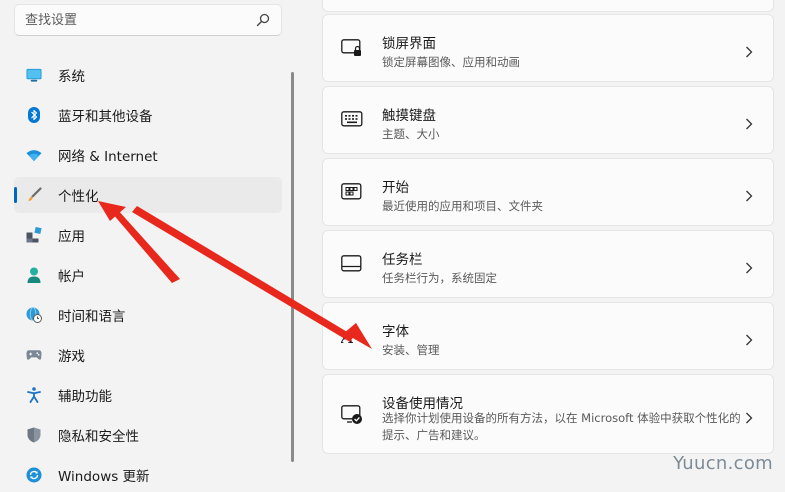  What do you see at coordinates (439, 278) in the screenshot?
I see `card-subtitle: 任务栏行为，系统固定` at bounding box center [439, 278].